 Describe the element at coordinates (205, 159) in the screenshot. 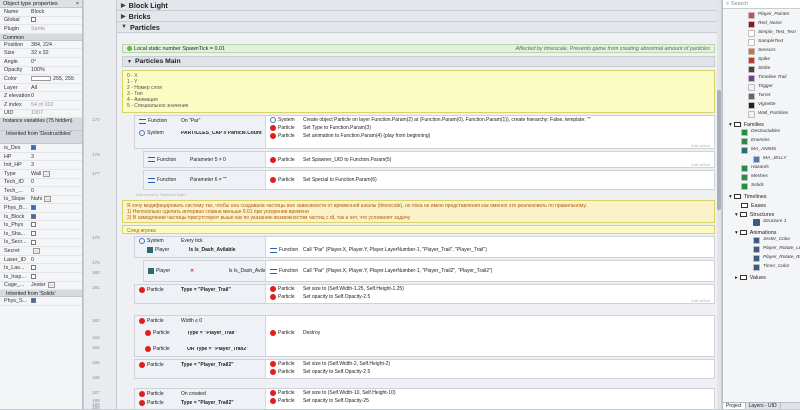

I see `event-conditions: Function Parameter 5 ≠ 0` at that location.